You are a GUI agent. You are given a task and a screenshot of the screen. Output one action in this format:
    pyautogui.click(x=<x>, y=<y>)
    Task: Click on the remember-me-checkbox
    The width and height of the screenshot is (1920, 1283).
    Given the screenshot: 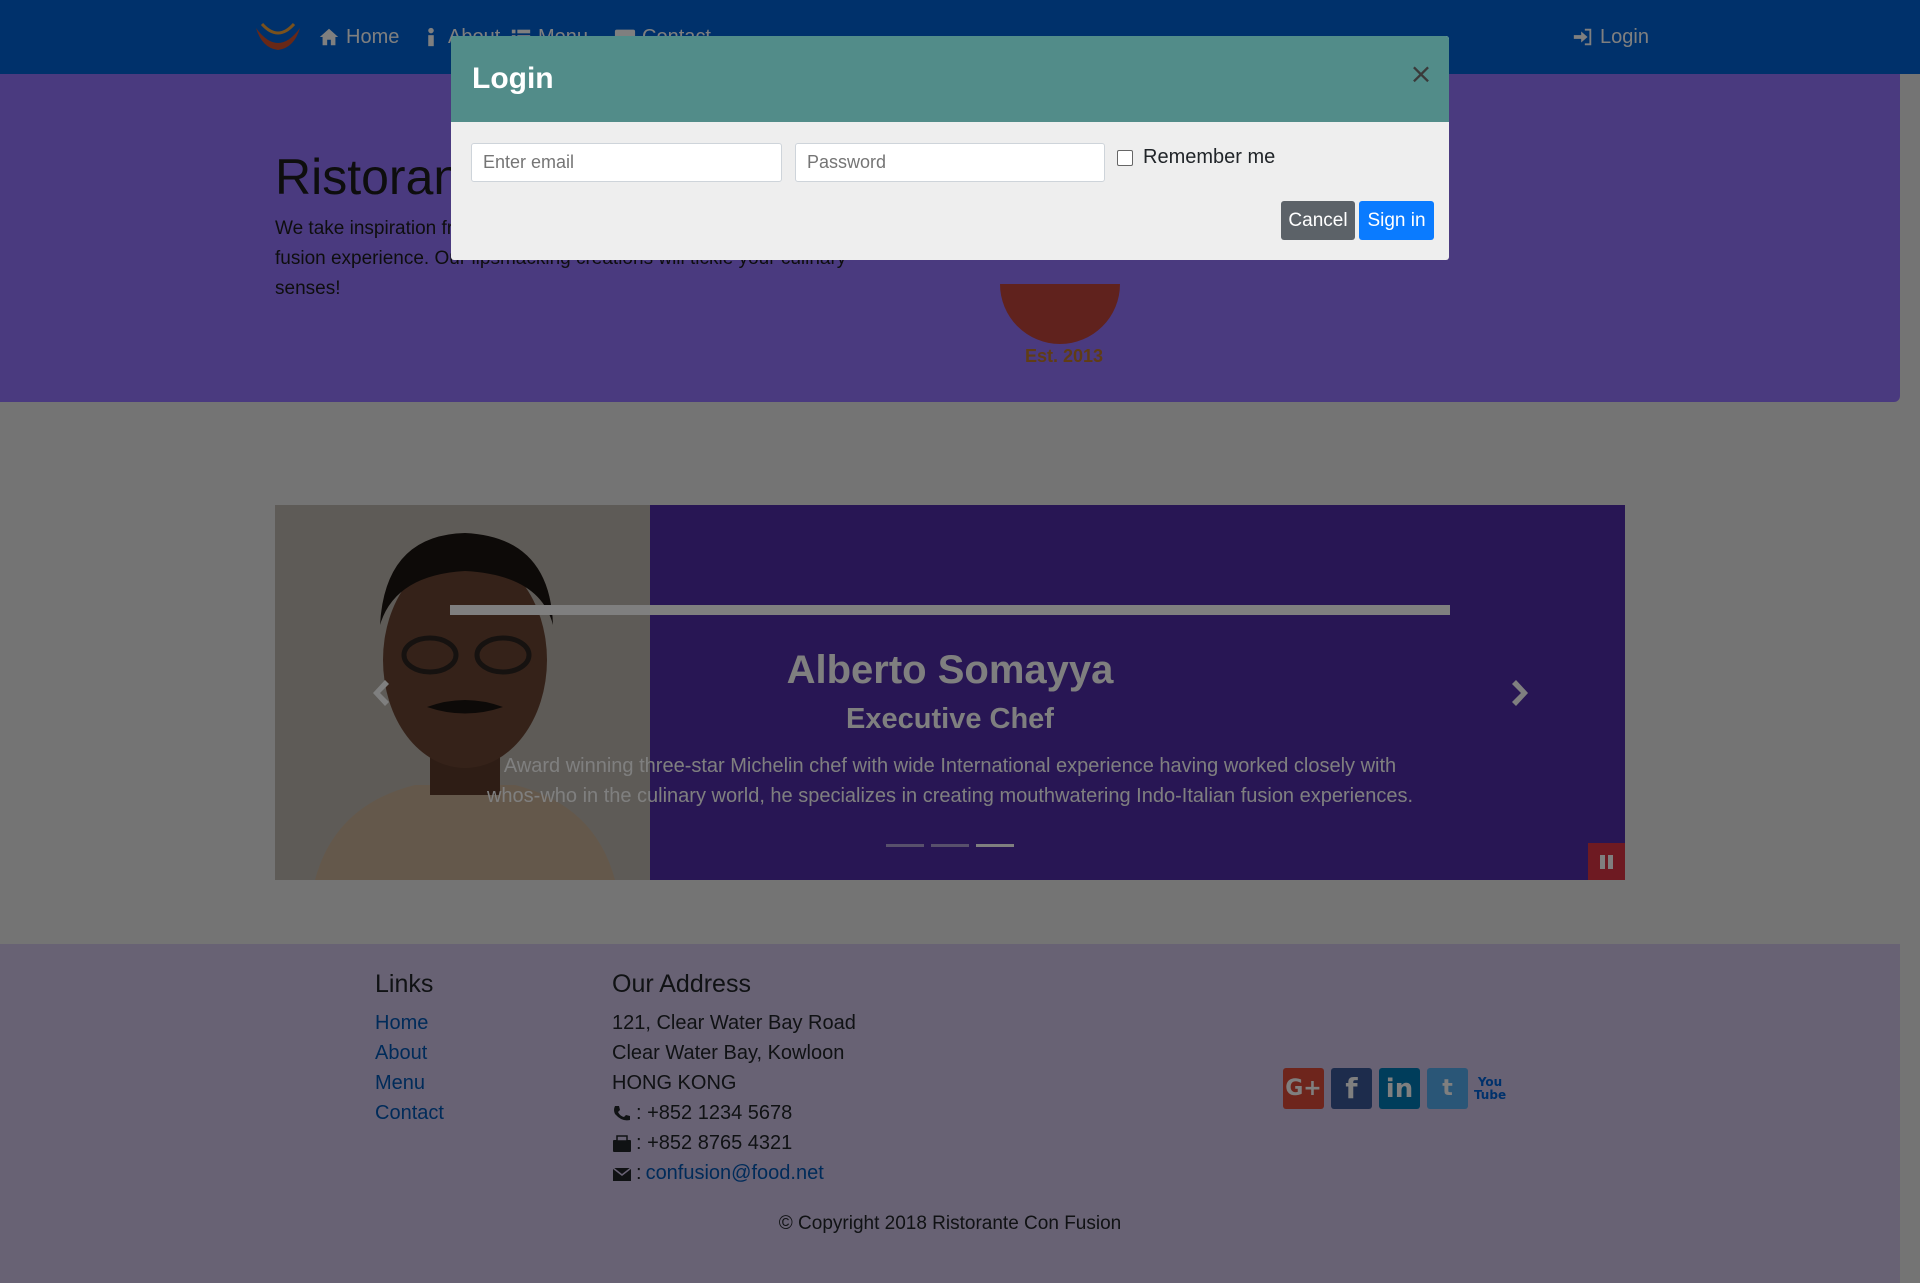 What is the action you would take?
    pyautogui.click(x=1125, y=157)
    